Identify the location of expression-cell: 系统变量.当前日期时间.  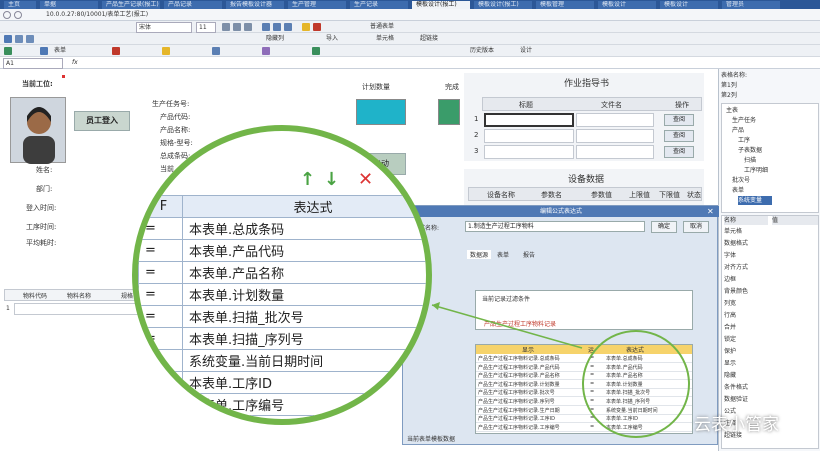
(304, 360).